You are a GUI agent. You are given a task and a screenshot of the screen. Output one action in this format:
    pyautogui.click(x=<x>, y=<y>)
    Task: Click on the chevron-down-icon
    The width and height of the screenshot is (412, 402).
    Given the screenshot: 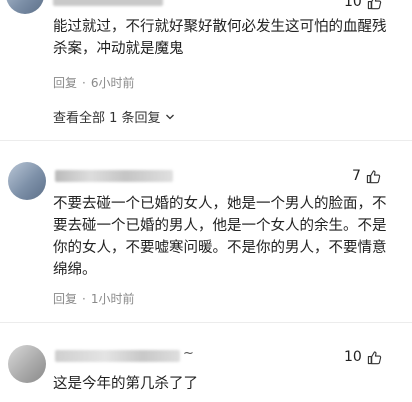 What is the action you would take?
    pyautogui.click(x=169, y=116)
    